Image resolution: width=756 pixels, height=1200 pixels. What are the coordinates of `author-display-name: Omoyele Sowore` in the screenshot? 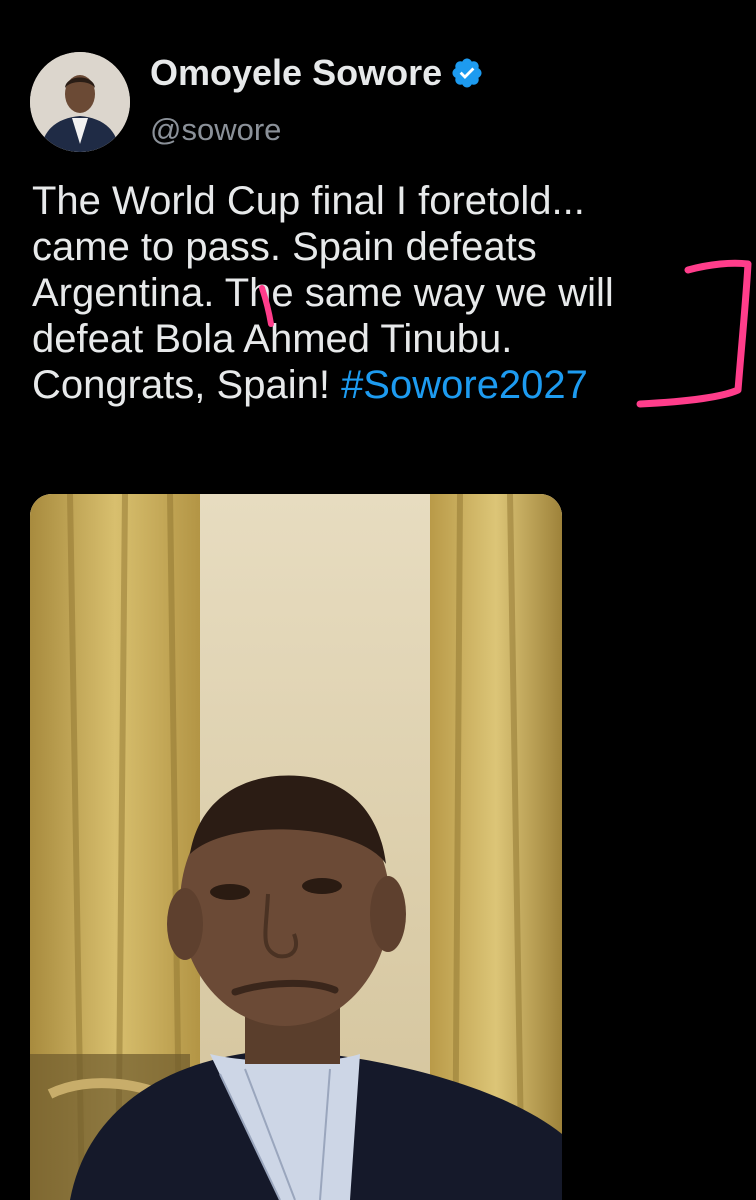 It's located at (317, 73).